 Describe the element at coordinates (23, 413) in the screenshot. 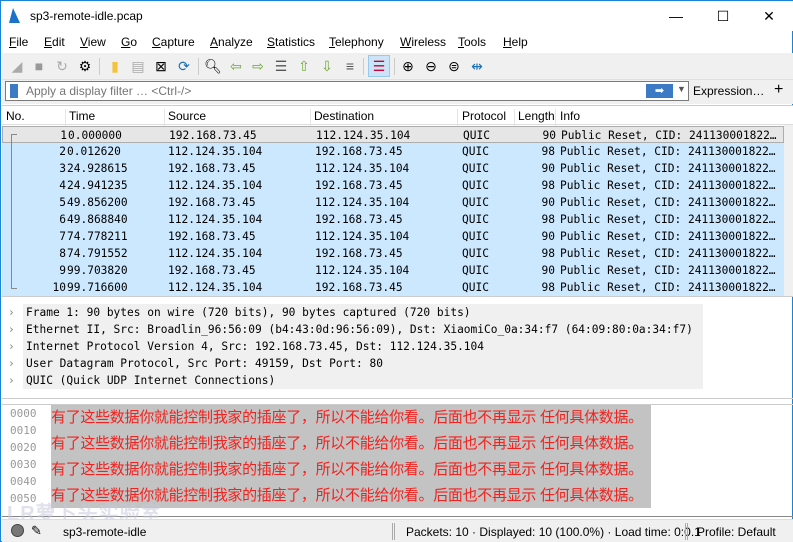

I see `hex-offset: 0000` at that location.